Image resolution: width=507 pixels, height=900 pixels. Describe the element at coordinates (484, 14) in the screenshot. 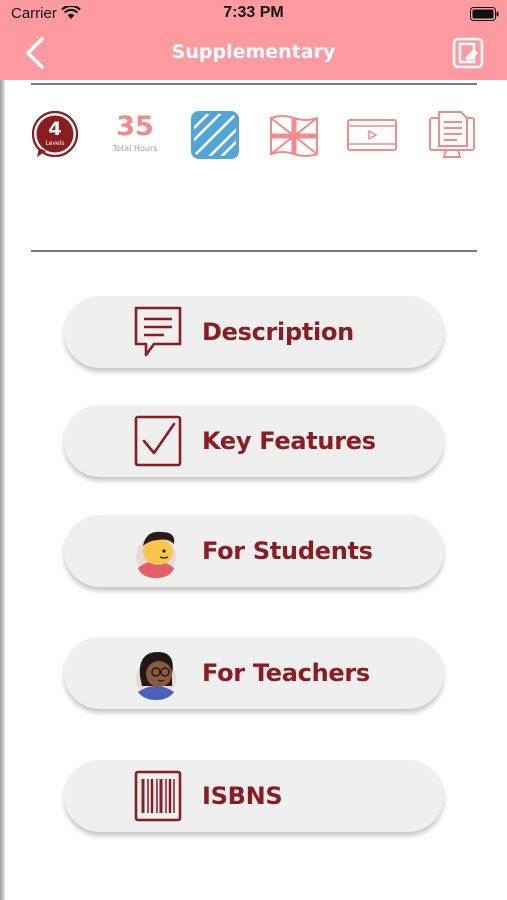

I see `battery-icon` at that location.